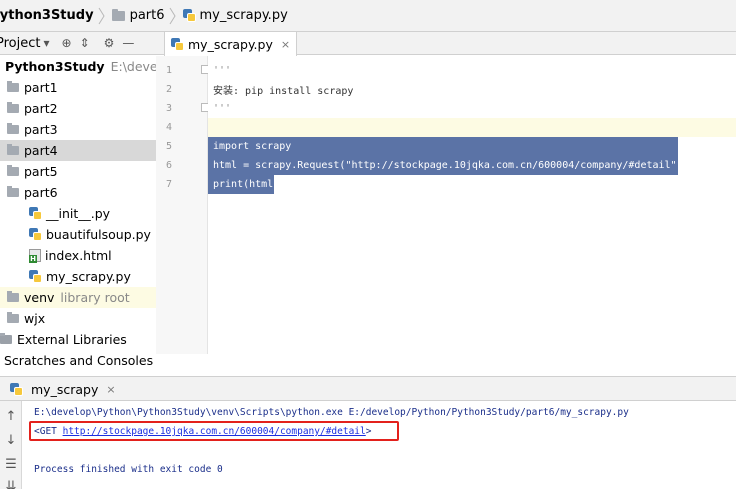 The width and height of the screenshot is (736, 489). What do you see at coordinates (55, 66) in the screenshot?
I see `tree-root-label: Python3Study` at bounding box center [55, 66].